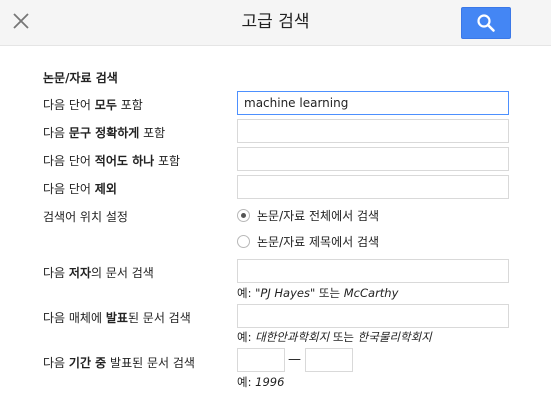  Describe the element at coordinates (292, 337) in the screenshot. I see `example-text: 대한안과학회지` at that location.